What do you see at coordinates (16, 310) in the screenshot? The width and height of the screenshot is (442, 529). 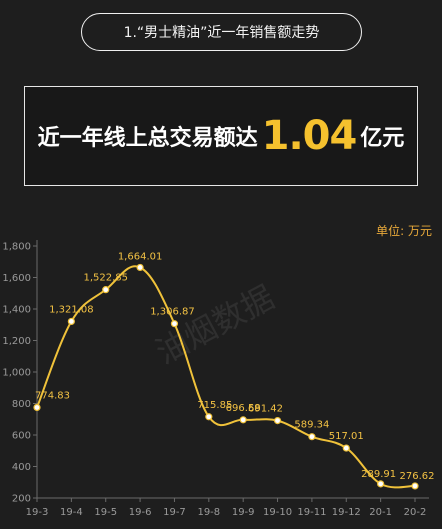 I see `y-tick-label: 1,400` at bounding box center [16, 310].